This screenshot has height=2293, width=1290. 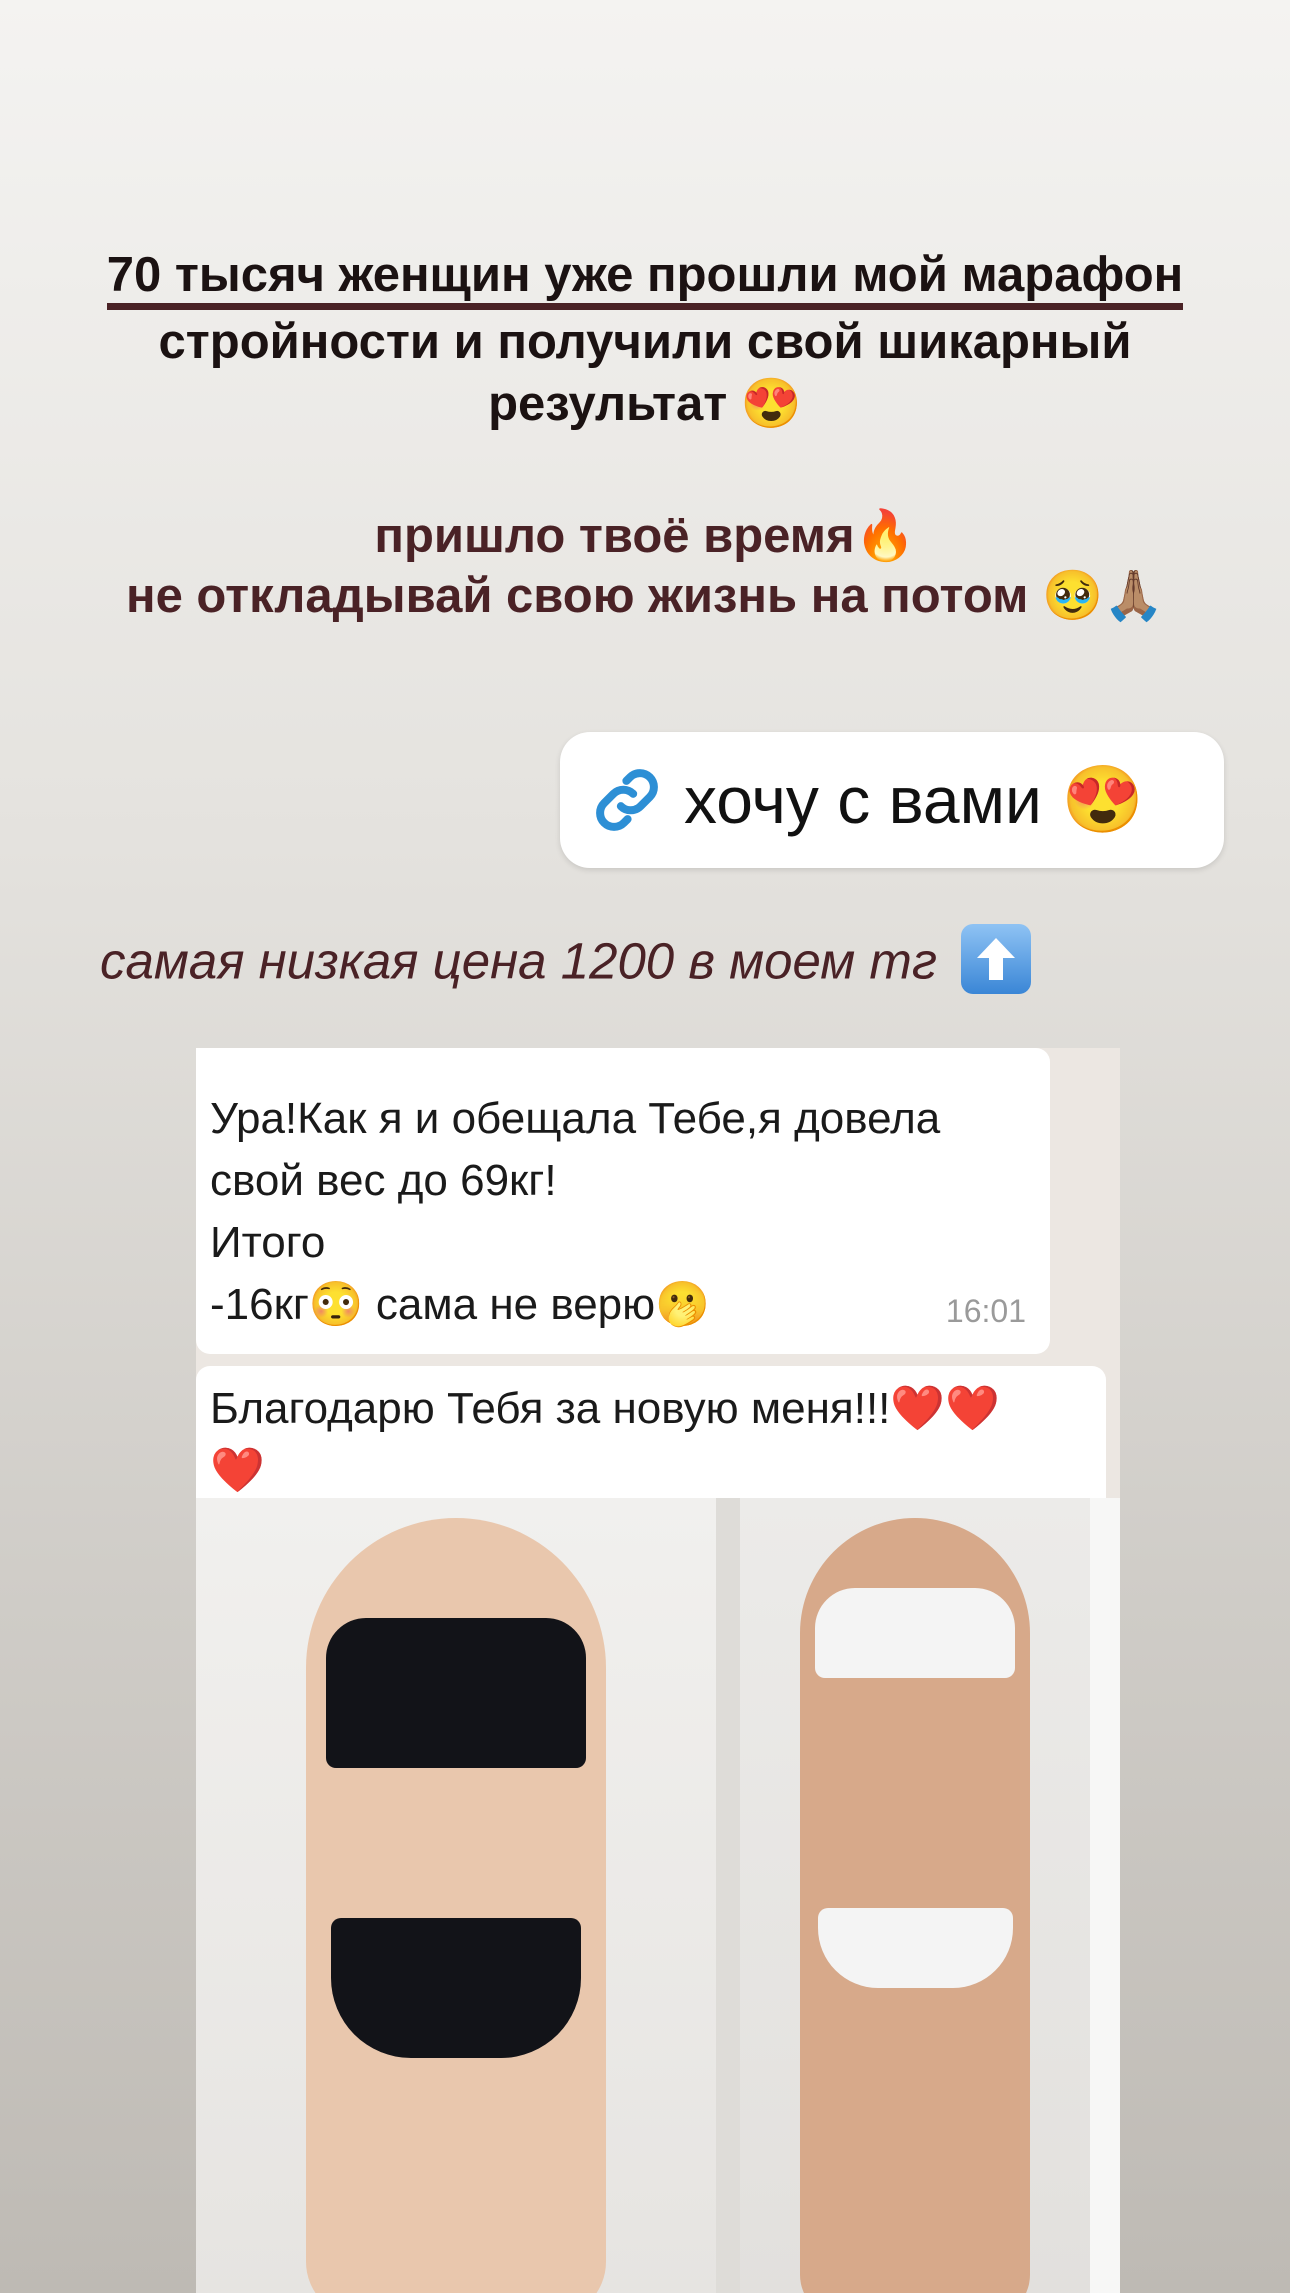 I want to click on price-label: самая низкая цена 1200 в моем тг, so click(x=519, y=961).